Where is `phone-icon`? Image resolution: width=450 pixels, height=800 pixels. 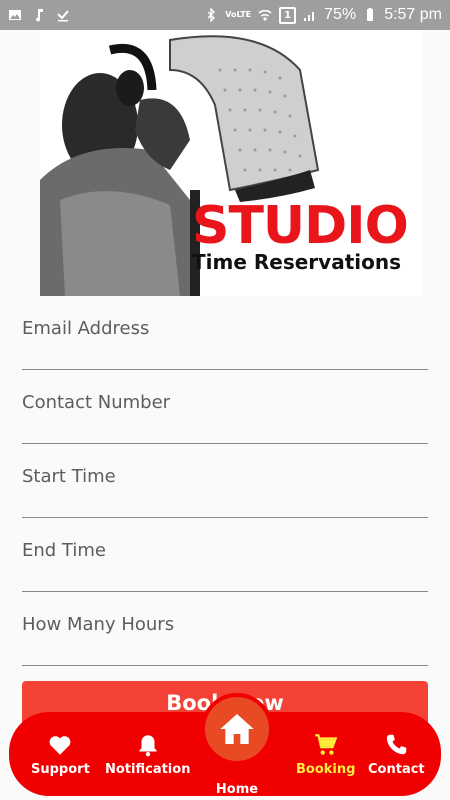
phone-icon is located at coordinates (397, 744).